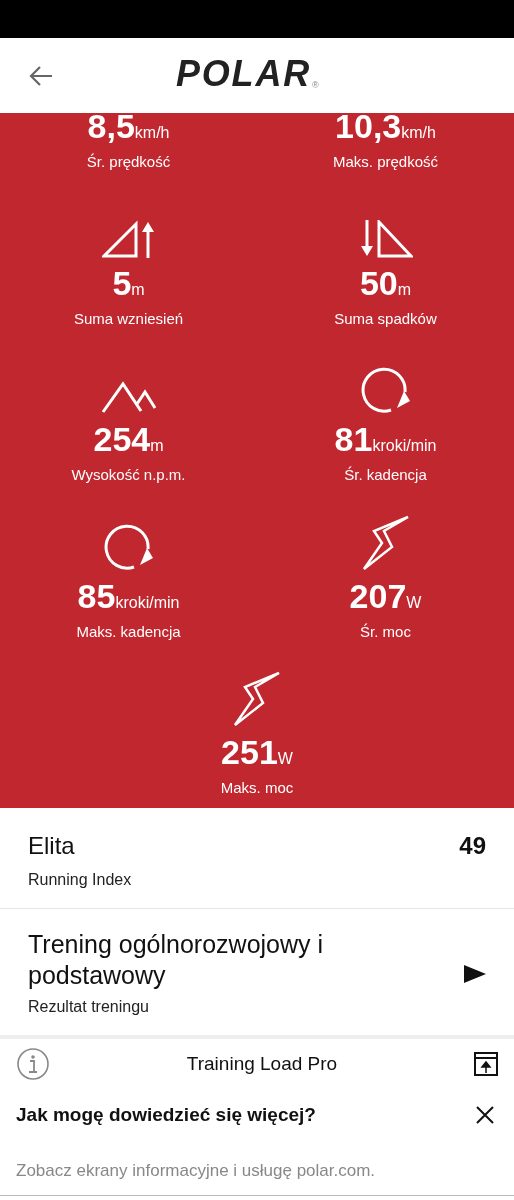 This screenshot has width=514, height=1200. Describe the element at coordinates (128, 397) in the screenshot. I see `mountain-icon` at that location.